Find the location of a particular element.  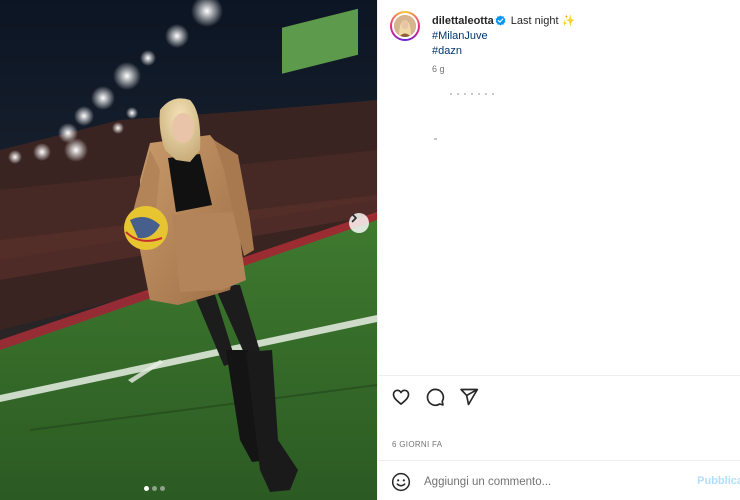

avatar-image is located at coordinates (405, 26).